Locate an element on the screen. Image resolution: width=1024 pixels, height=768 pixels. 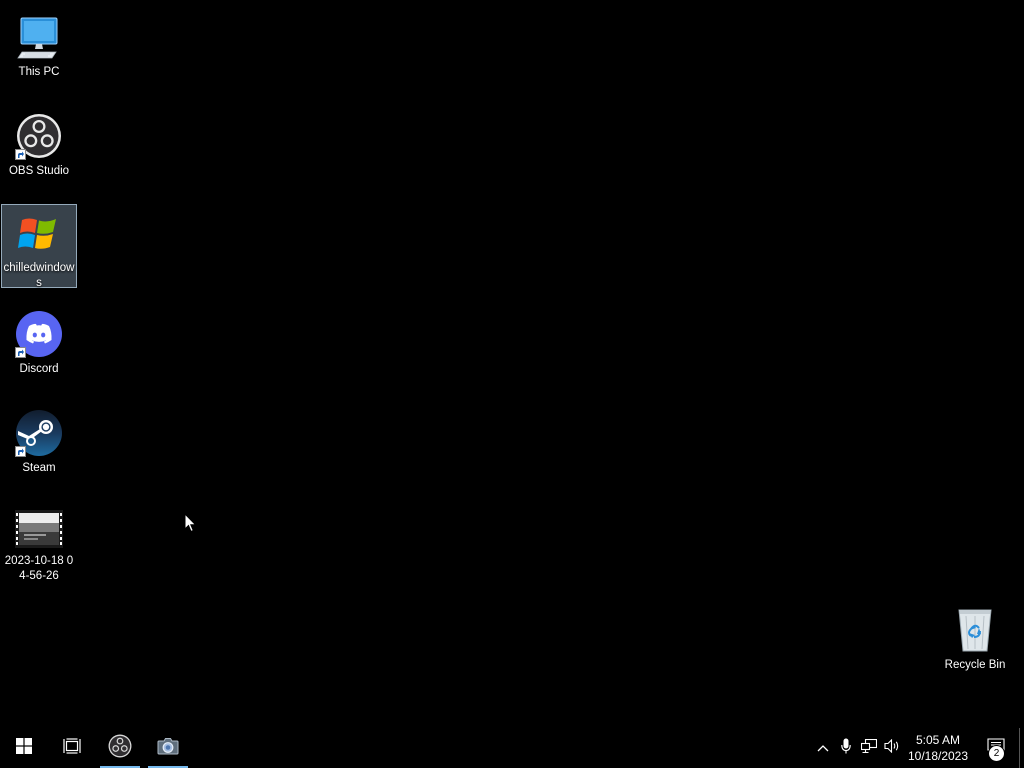
camera-icon is located at coordinates (168, 748).